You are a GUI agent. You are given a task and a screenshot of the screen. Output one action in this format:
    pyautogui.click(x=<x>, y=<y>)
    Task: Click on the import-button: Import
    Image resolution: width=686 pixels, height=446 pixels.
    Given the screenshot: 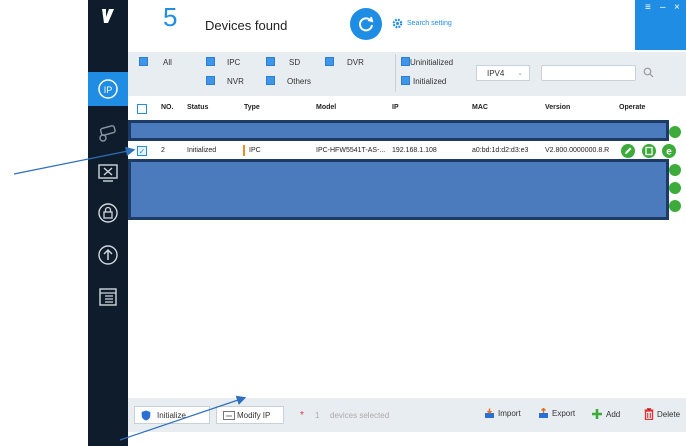 What is the action you would take?
    pyautogui.click(x=502, y=413)
    